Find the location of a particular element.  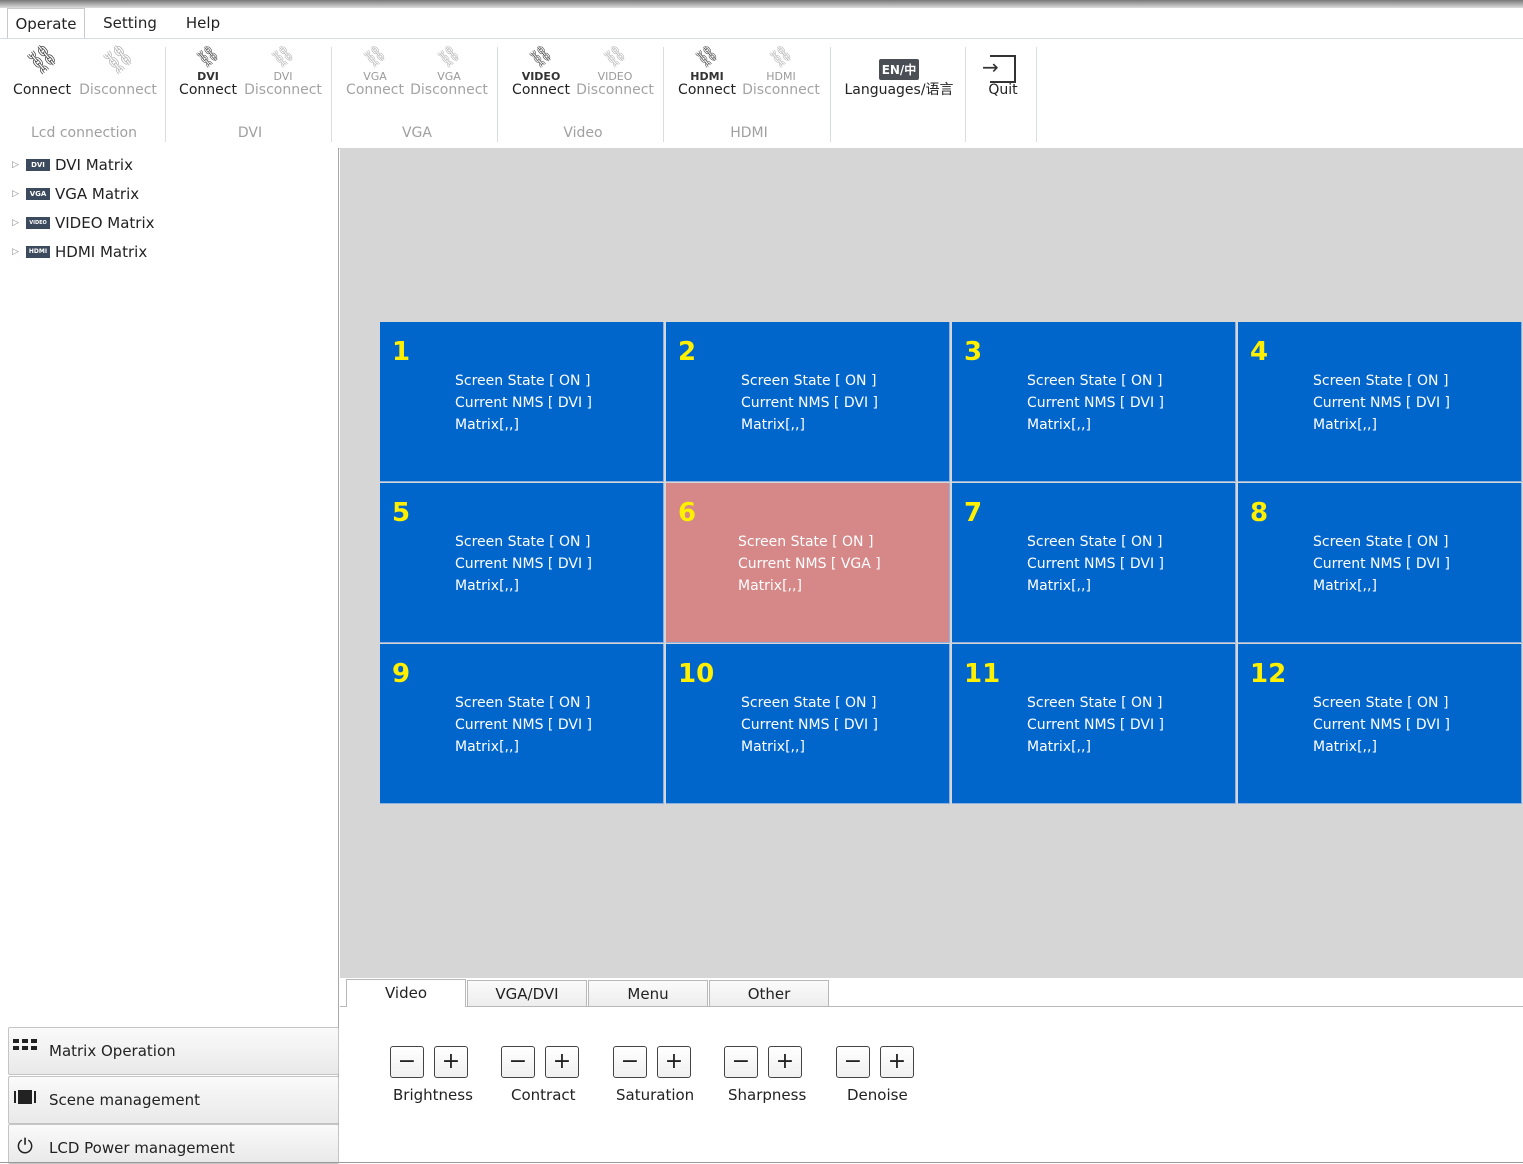

hdmi-disconnect-button: ⛓ HDMI Disconnect is located at coordinates (781, 75).